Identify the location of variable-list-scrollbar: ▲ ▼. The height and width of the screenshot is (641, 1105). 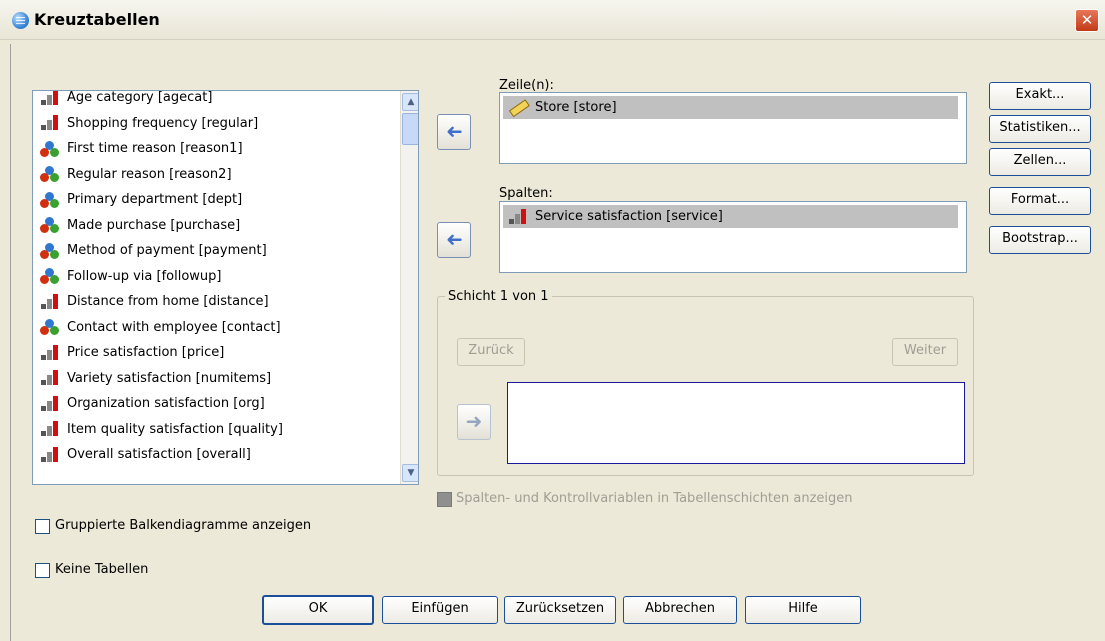
(409, 287).